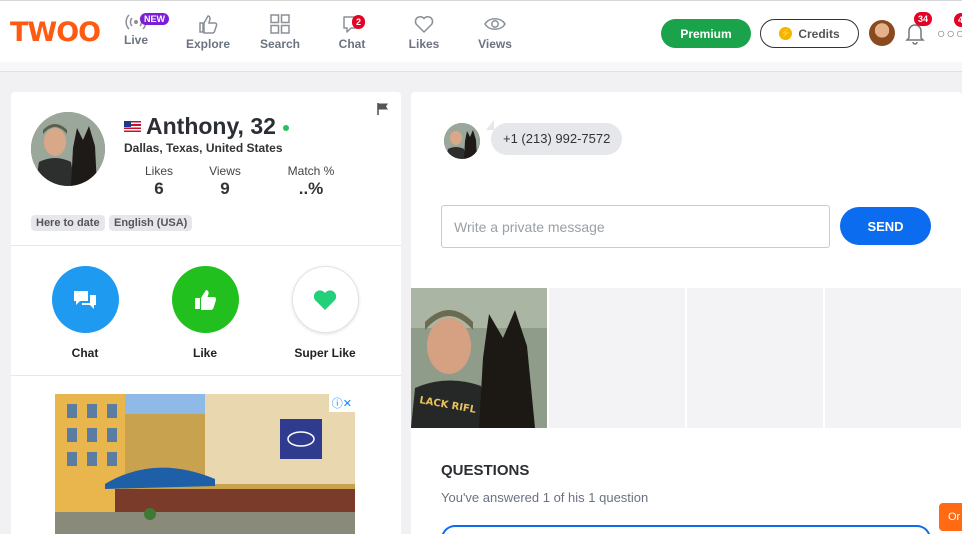 The width and height of the screenshot is (962, 534). I want to click on gallery-photo: LACK RIFL, so click(479, 358).